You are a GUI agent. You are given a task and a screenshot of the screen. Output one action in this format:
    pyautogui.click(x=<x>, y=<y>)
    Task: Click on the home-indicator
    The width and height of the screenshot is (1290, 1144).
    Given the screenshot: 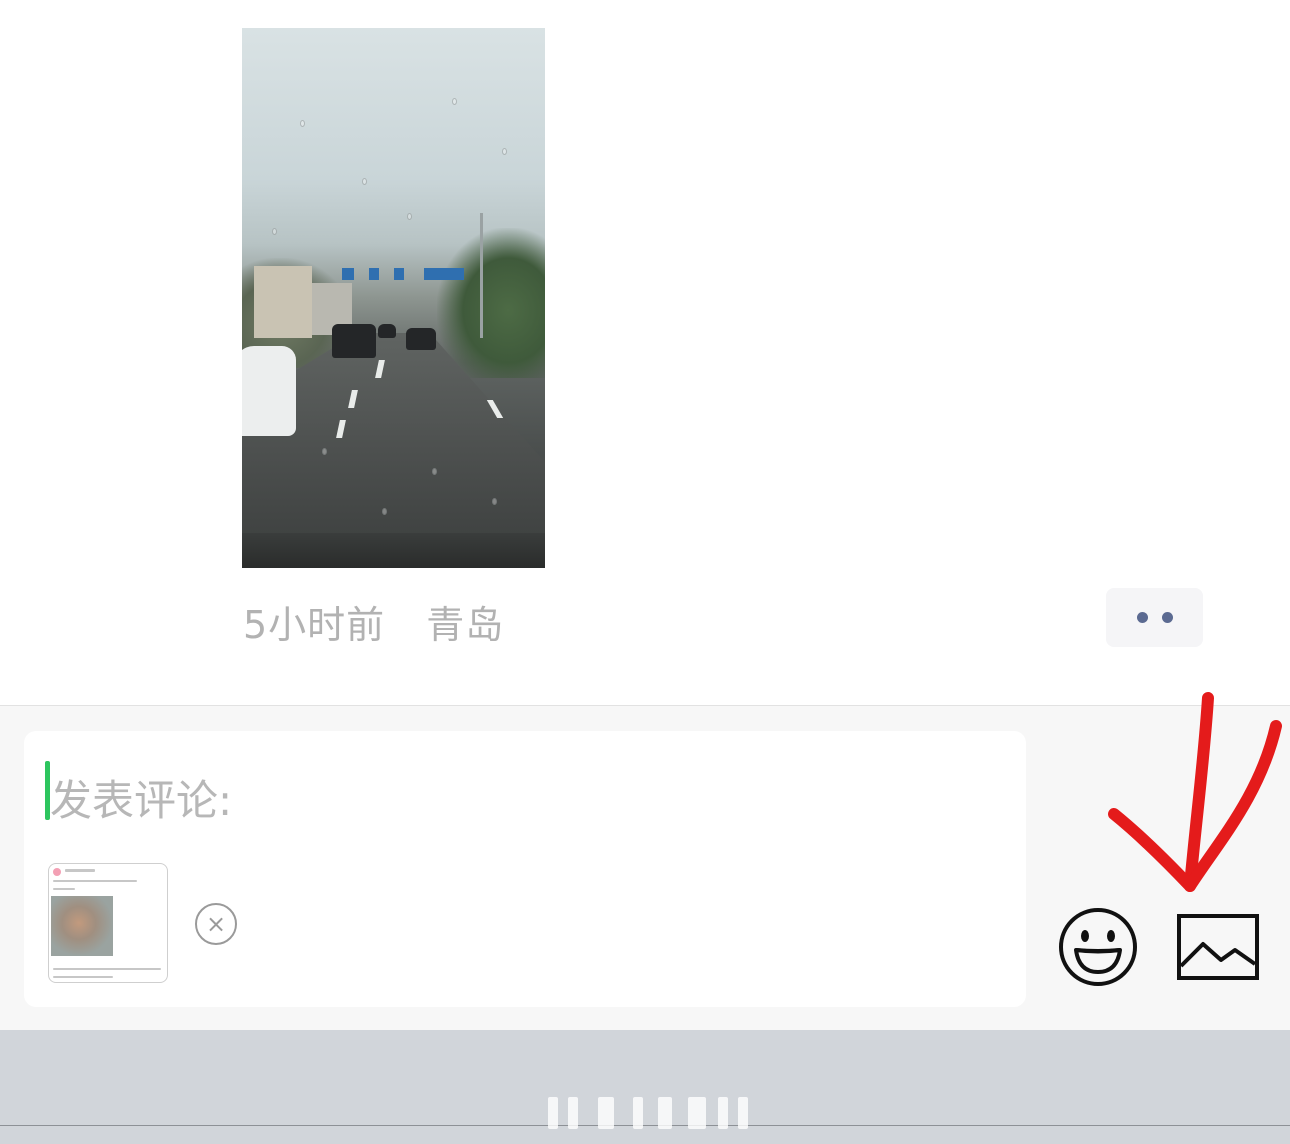 What is the action you would take?
    pyautogui.click(x=646, y=1113)
    